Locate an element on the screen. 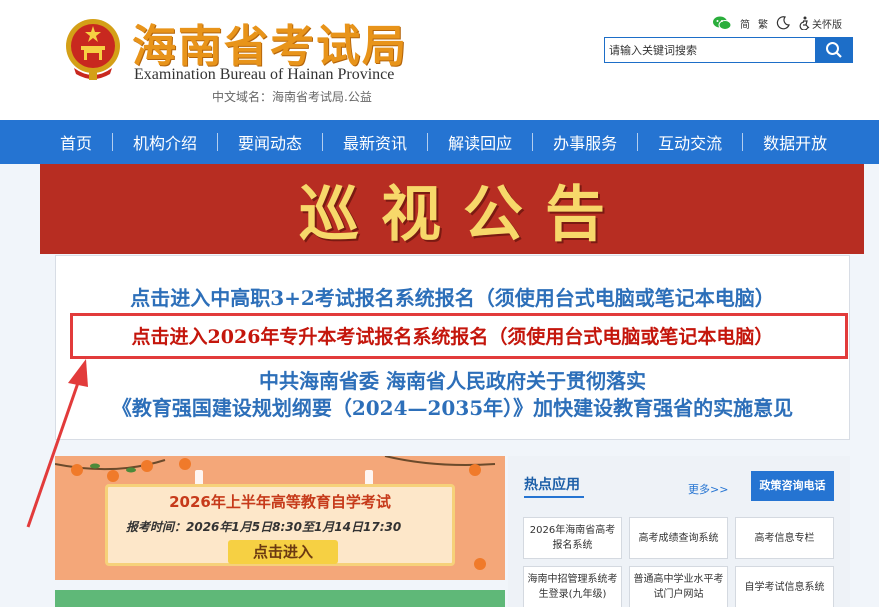 The width and height of the screenshot is (879, 607). main-nav: 首页 机构介绍 要闻动态 最新资讯 解读回应 办事服务 互动交流 数据开放 is located at coordinates (439, 142).